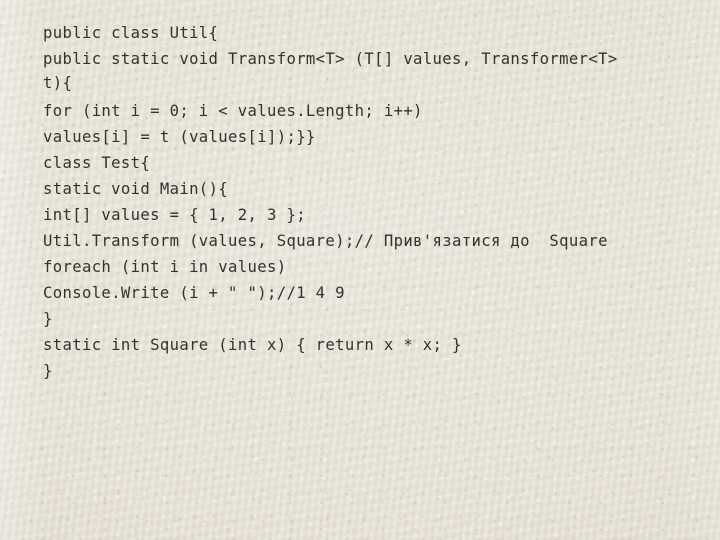 The width and height of the screenshot is (720, 540). Describe the element at coordinates (136, 189) in the screenshot. I see `code-line-6: static void Main(){` at that location.